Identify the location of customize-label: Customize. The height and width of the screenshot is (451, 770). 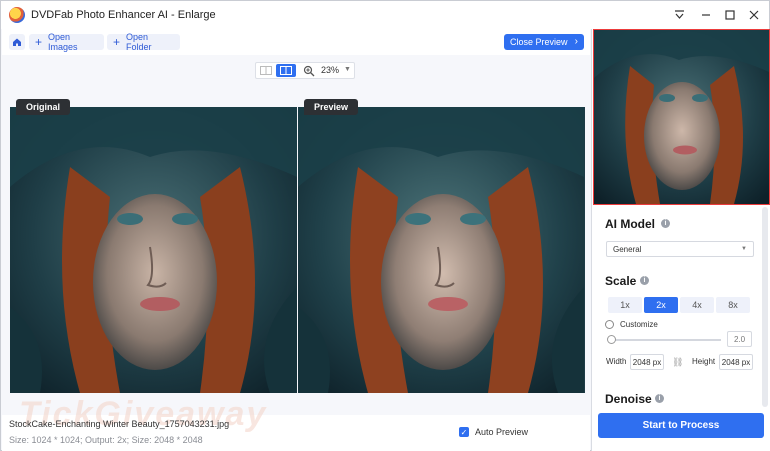
(639, 324).